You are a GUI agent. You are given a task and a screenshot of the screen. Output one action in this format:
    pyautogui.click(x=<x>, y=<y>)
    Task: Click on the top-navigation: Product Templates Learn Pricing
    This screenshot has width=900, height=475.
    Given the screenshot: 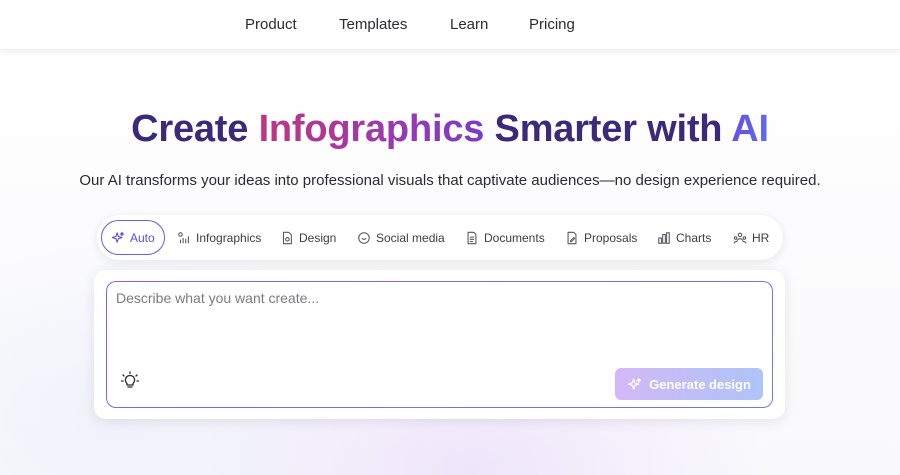 What is the action you would take?
    pyautogui.click(x=450, y=25)
    